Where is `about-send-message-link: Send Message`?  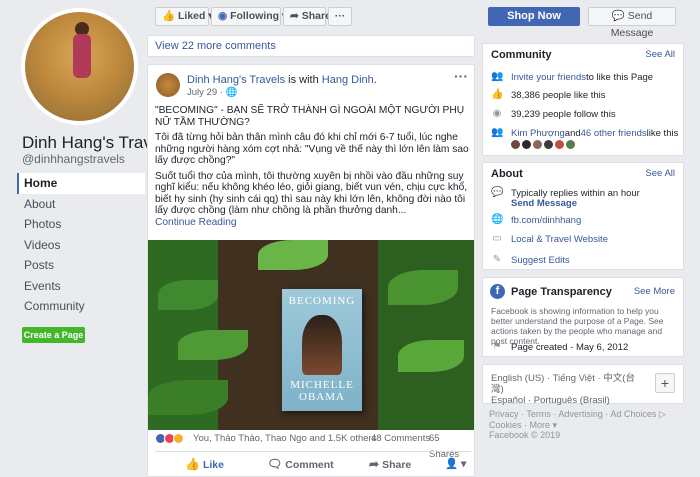
about-send-message-link: Send Message is located at coordinates (544, 203).